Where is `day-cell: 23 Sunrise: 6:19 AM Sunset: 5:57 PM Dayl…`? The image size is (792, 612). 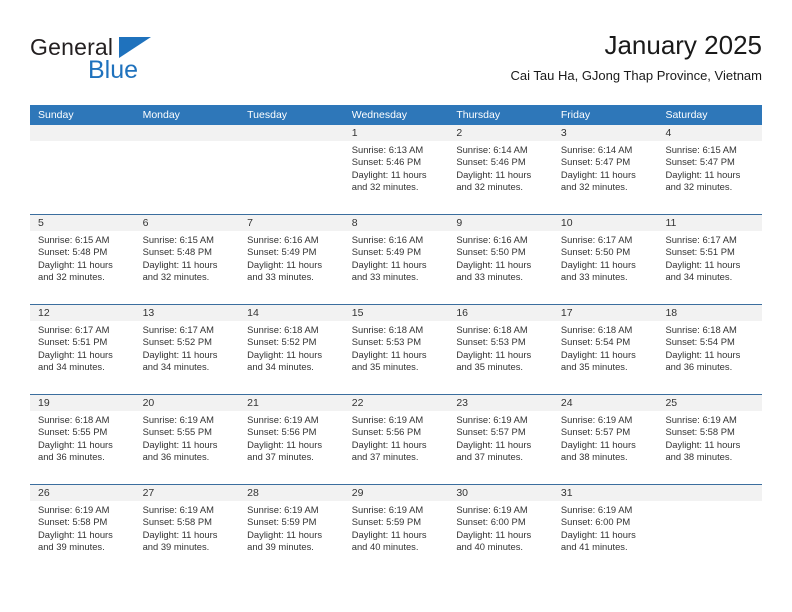 day-cell: 23 Sunrise: 6:19 AM Sunset: 5:57 PM Dayl… is located at coordinates (500, 439).